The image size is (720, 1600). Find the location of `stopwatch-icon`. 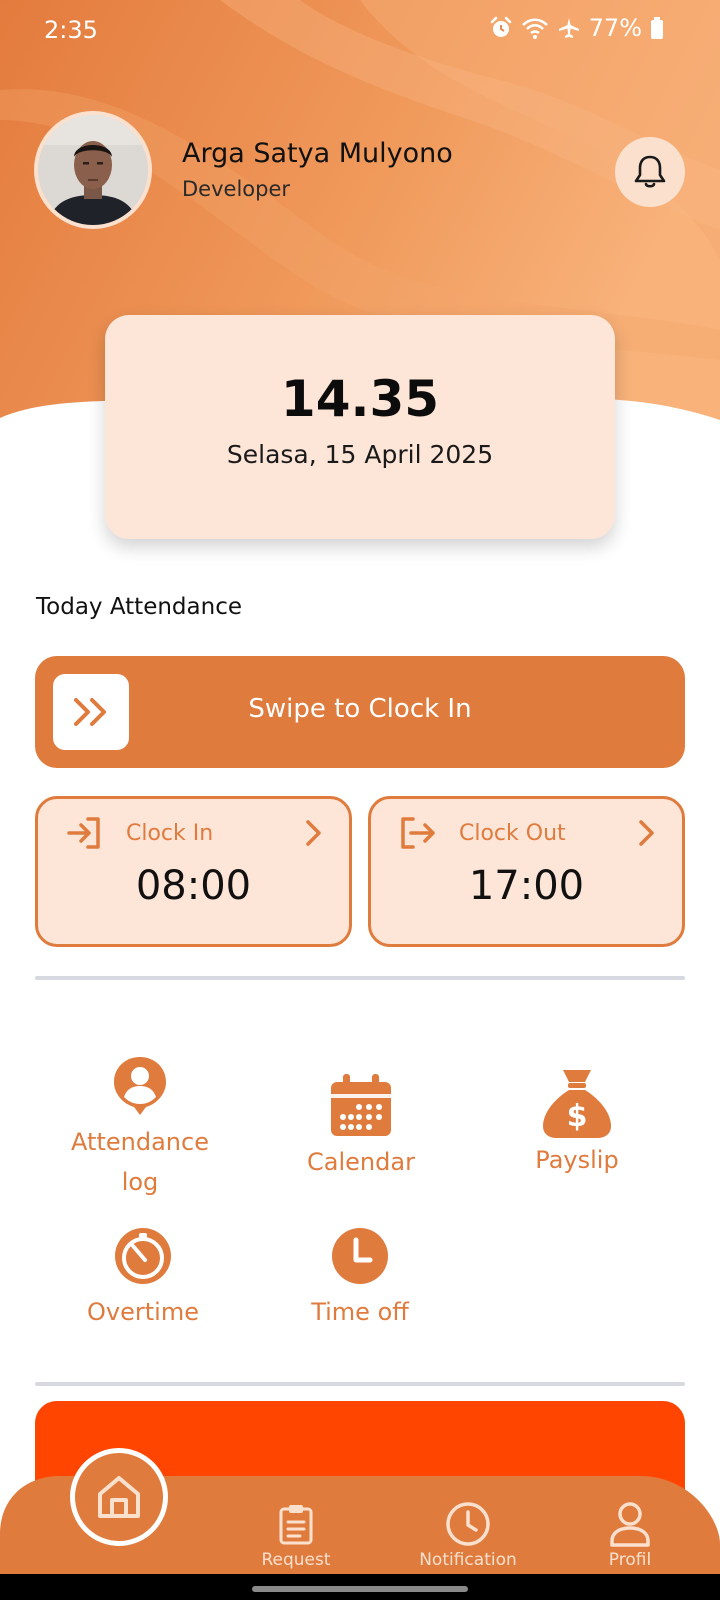

stopwatch-icon is located at coordinates (143, 1256).